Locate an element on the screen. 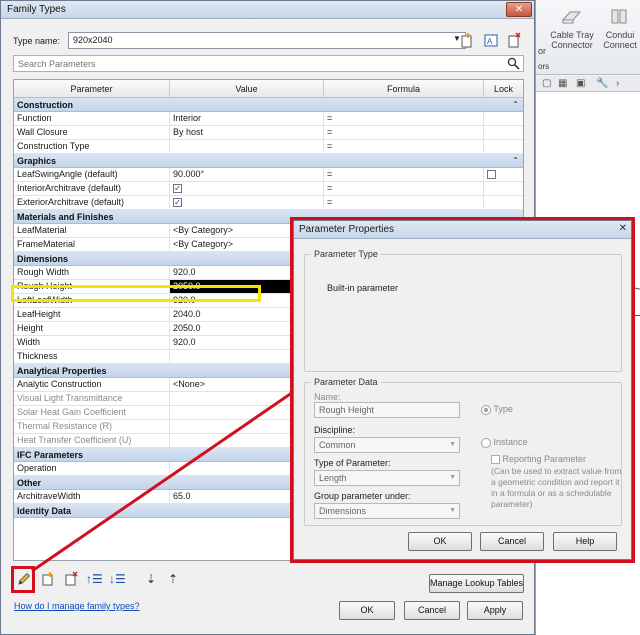 The height and width of the screenshot is (635, 640). group-parameter-select: Dimensions ▼ is located at coordinates (387, 511).